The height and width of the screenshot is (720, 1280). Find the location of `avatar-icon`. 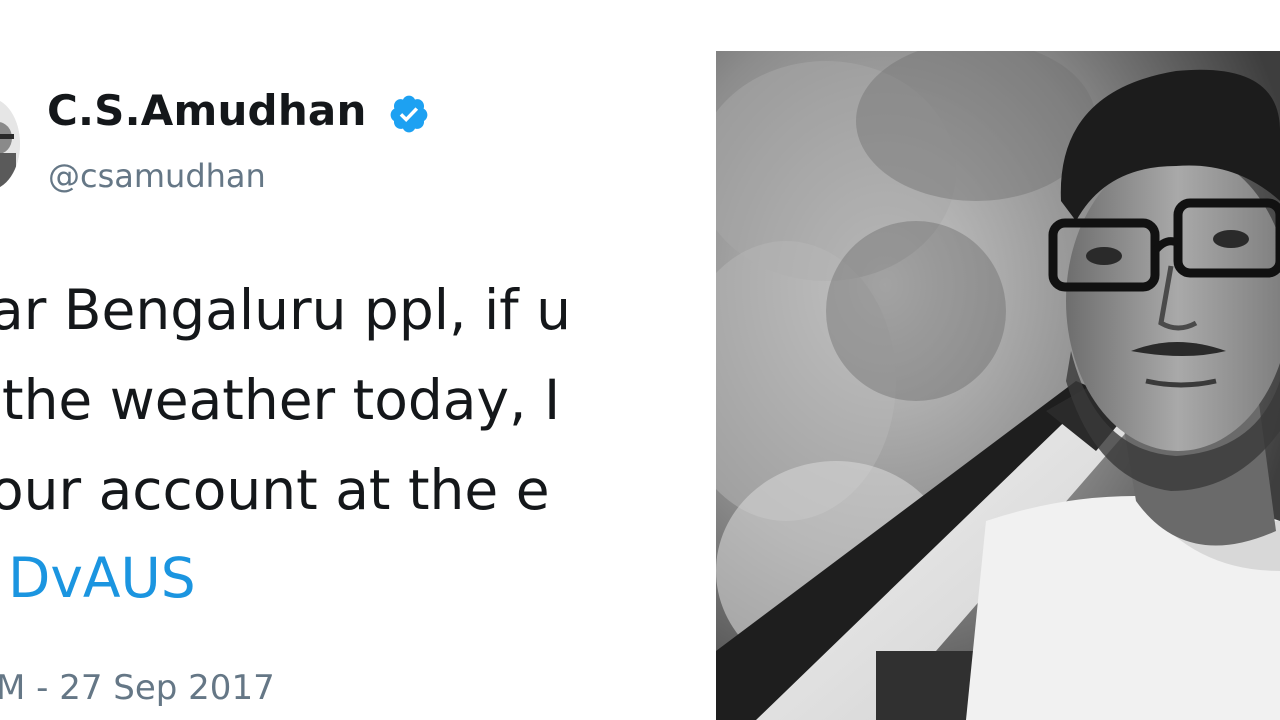

avatar-icon is located at coordinates (10, 144).